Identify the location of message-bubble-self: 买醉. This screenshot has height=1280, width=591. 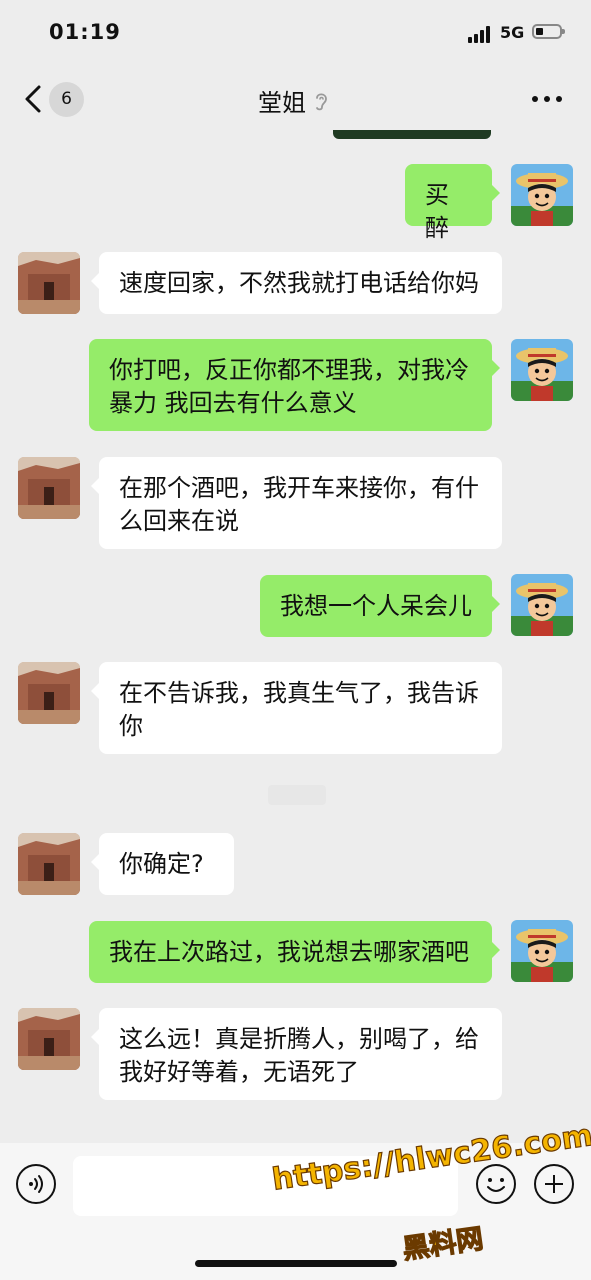
(452, 203).